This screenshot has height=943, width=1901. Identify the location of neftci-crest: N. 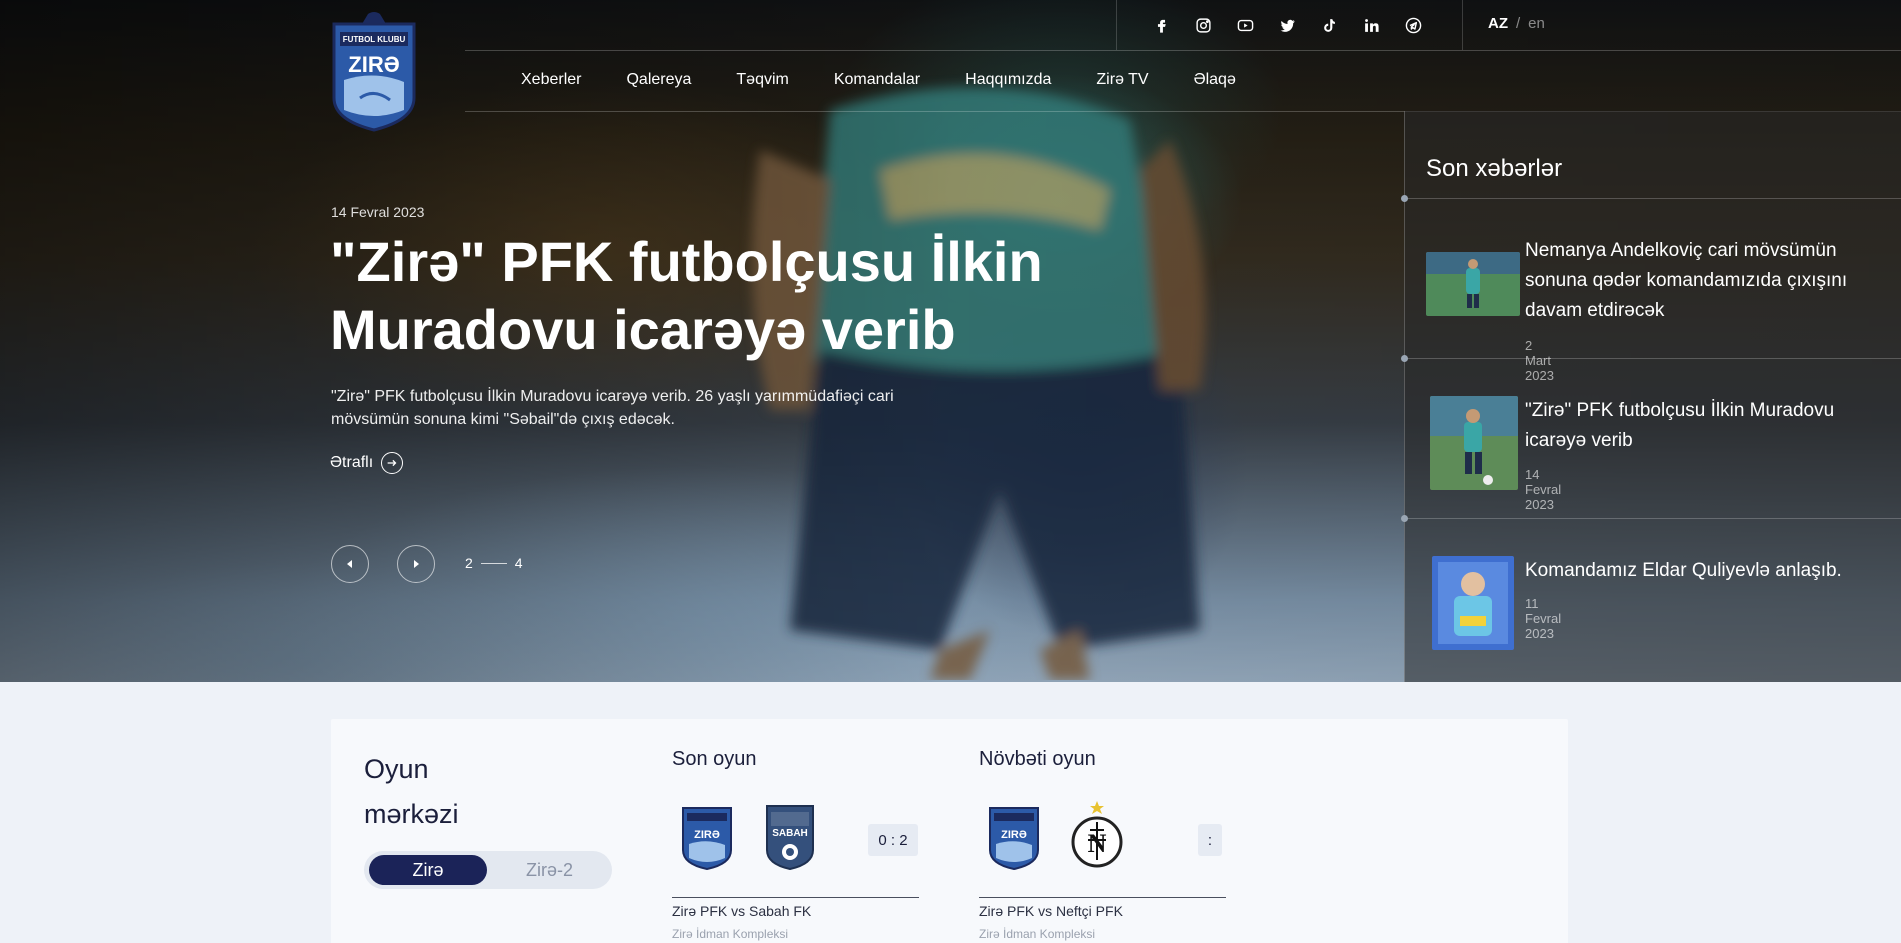
(1097, 834).